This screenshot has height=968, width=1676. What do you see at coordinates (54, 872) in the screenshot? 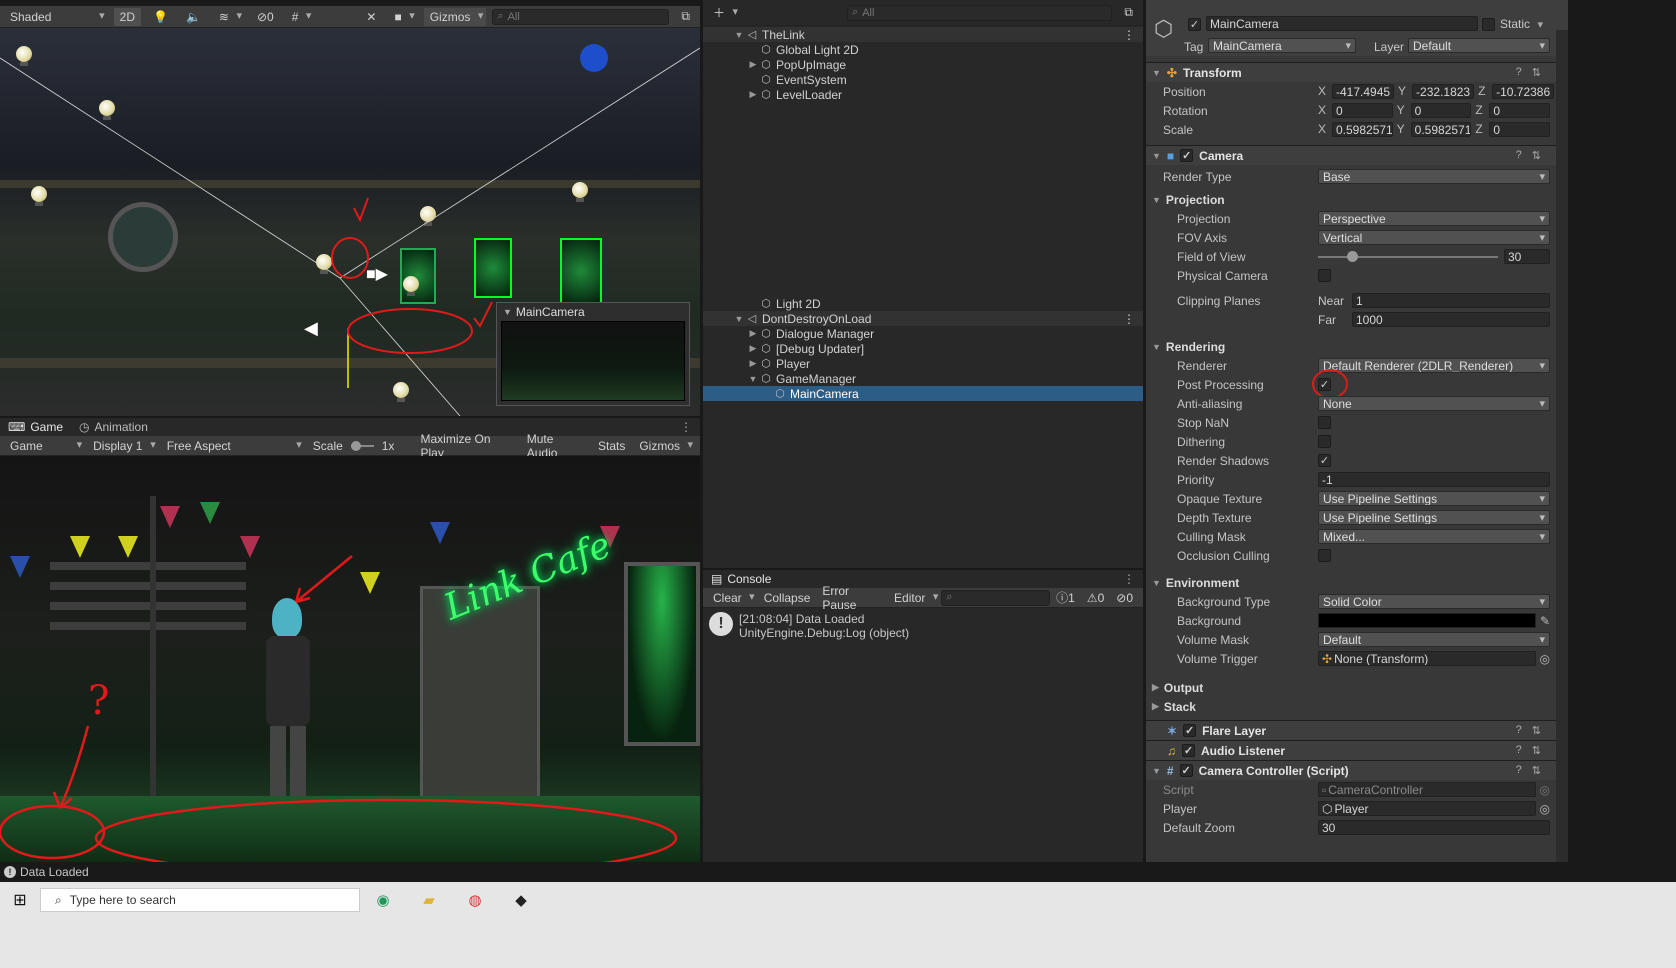
I see `status-text: Data Loaded` at bounding box center [54, 872].